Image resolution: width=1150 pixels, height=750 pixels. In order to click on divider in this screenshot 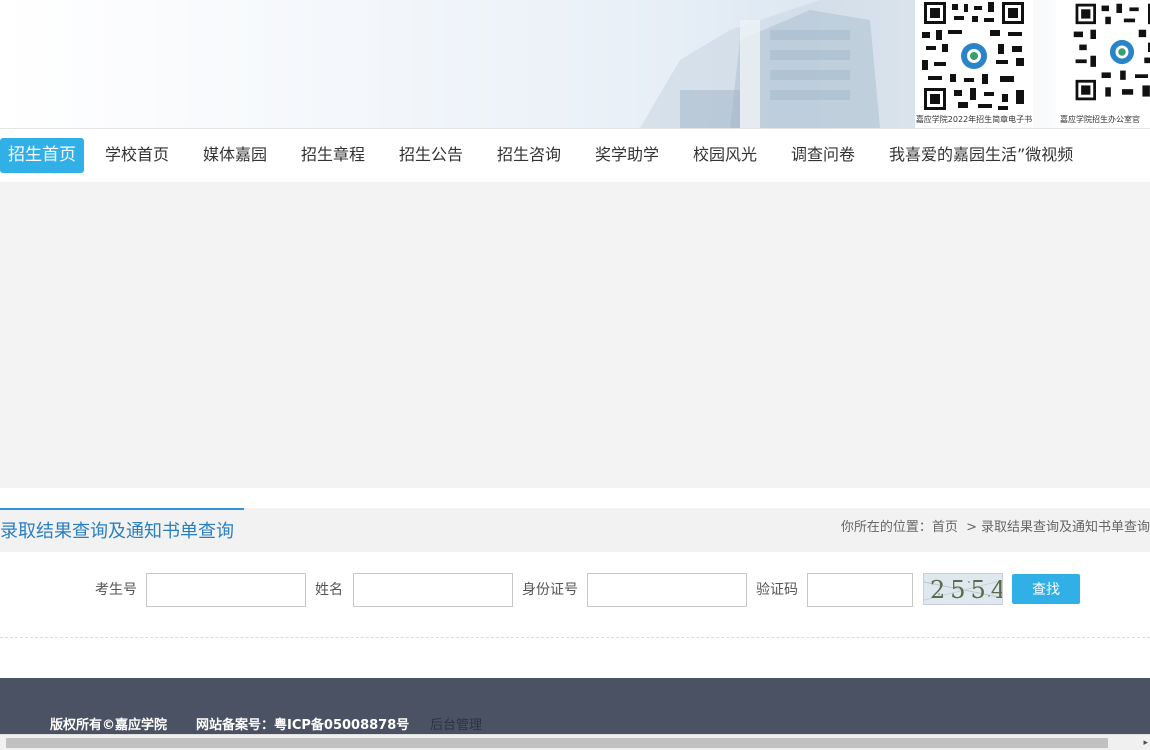, I will do `click(575, 637)`.